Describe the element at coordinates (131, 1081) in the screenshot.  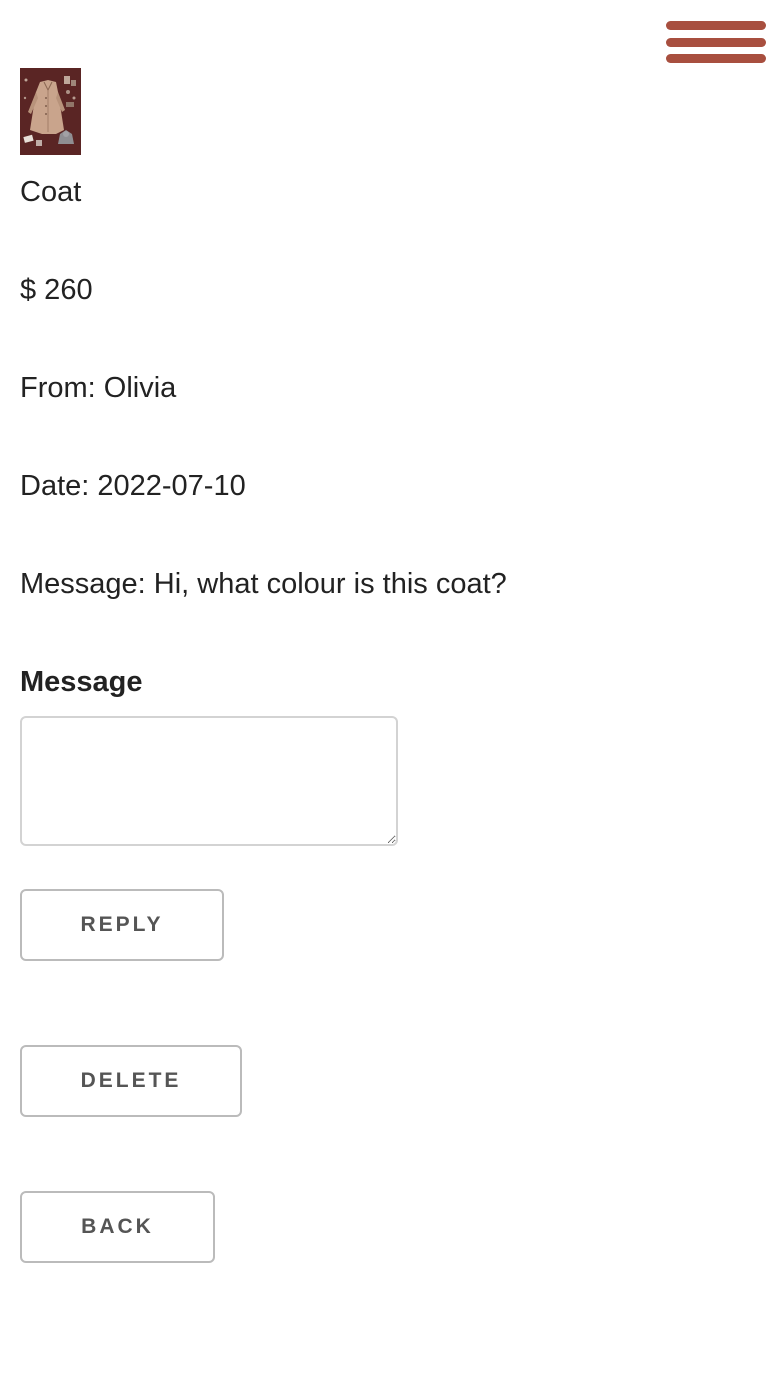
I see `delete-button: DELETE` at that location.